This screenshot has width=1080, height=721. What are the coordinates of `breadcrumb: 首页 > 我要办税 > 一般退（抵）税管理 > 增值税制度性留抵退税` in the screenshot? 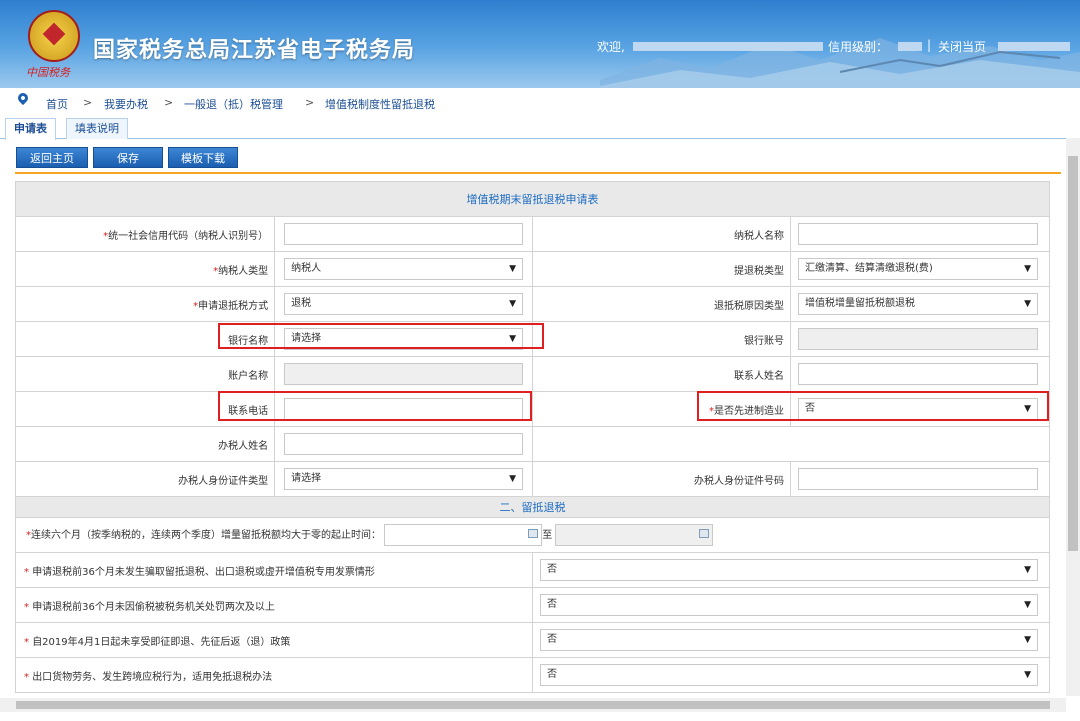 It's located at (540, 102).